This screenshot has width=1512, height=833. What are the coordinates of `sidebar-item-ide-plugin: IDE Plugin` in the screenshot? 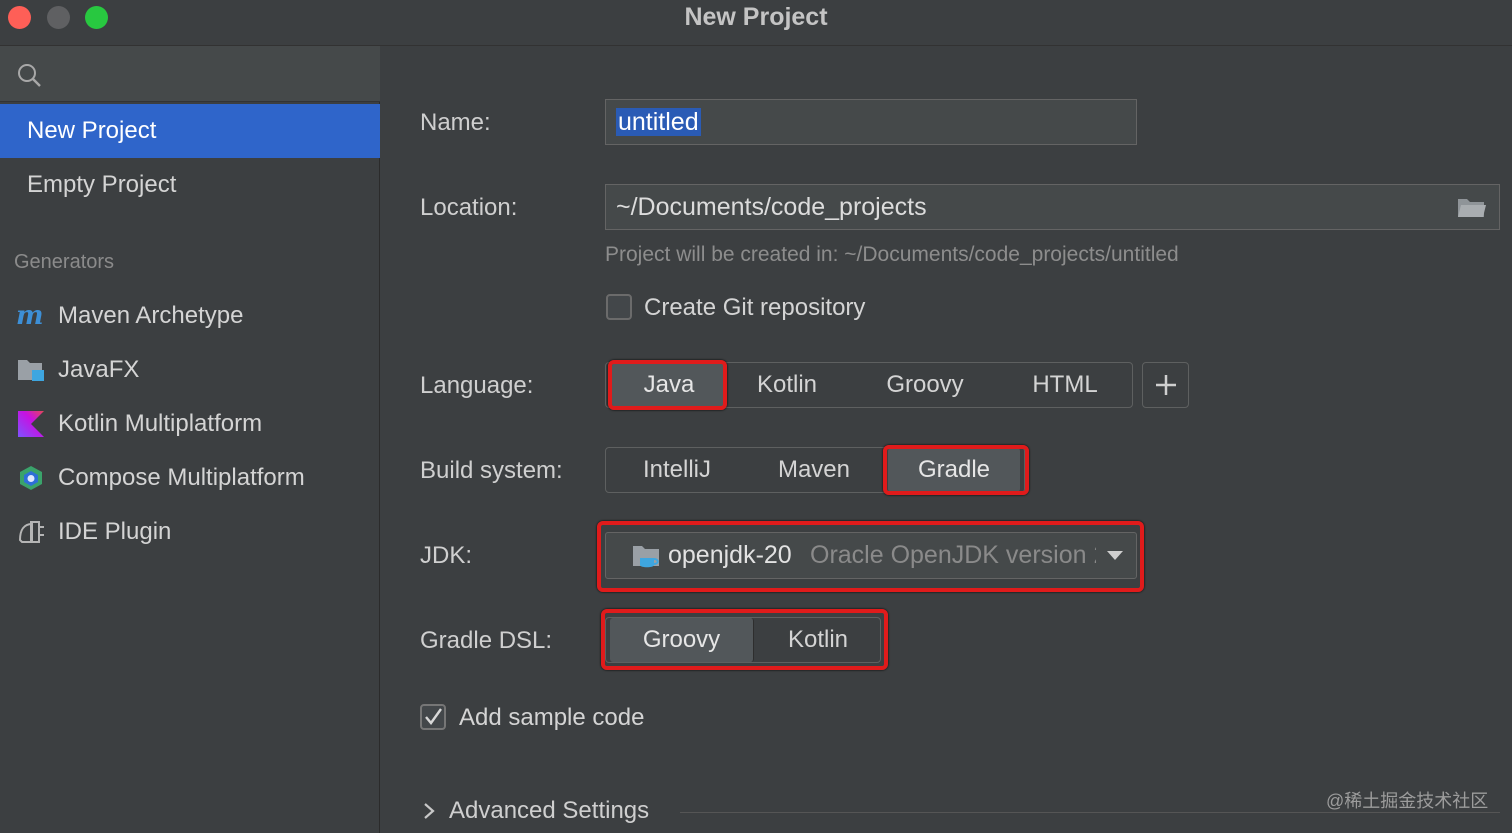 It's located at (190, 532).